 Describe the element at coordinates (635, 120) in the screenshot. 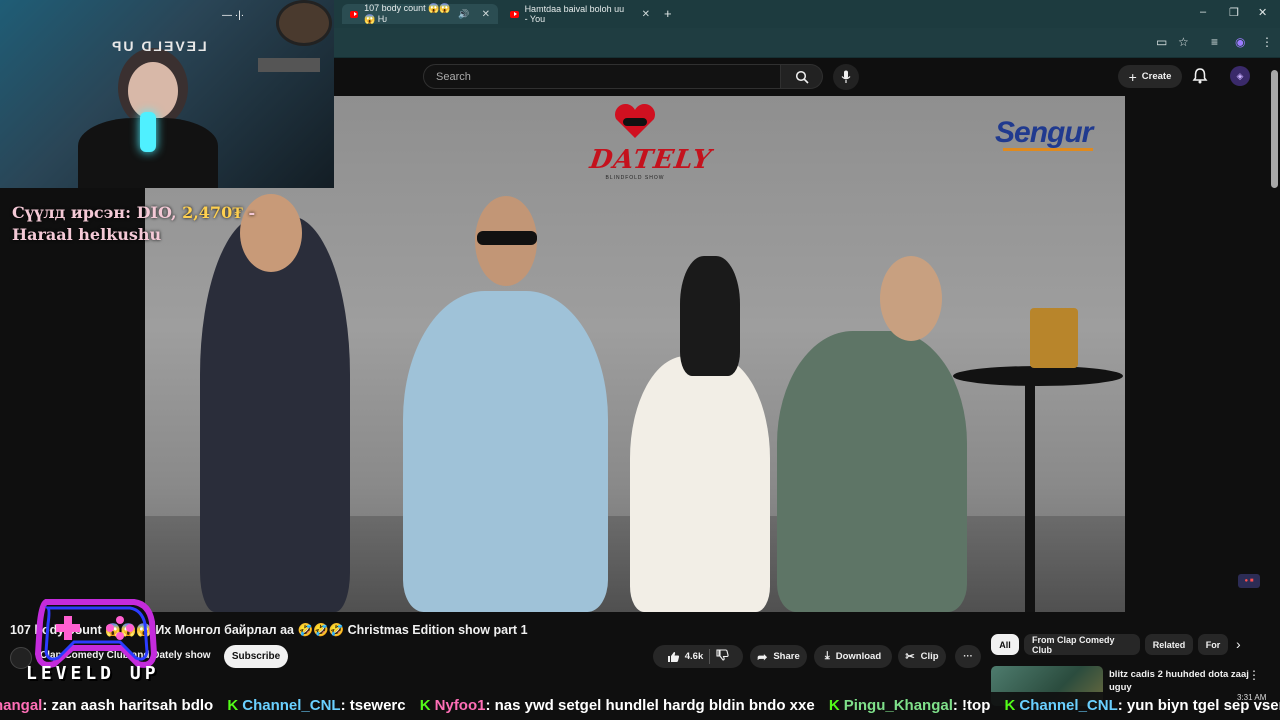

I see `heart-icon` at that location.